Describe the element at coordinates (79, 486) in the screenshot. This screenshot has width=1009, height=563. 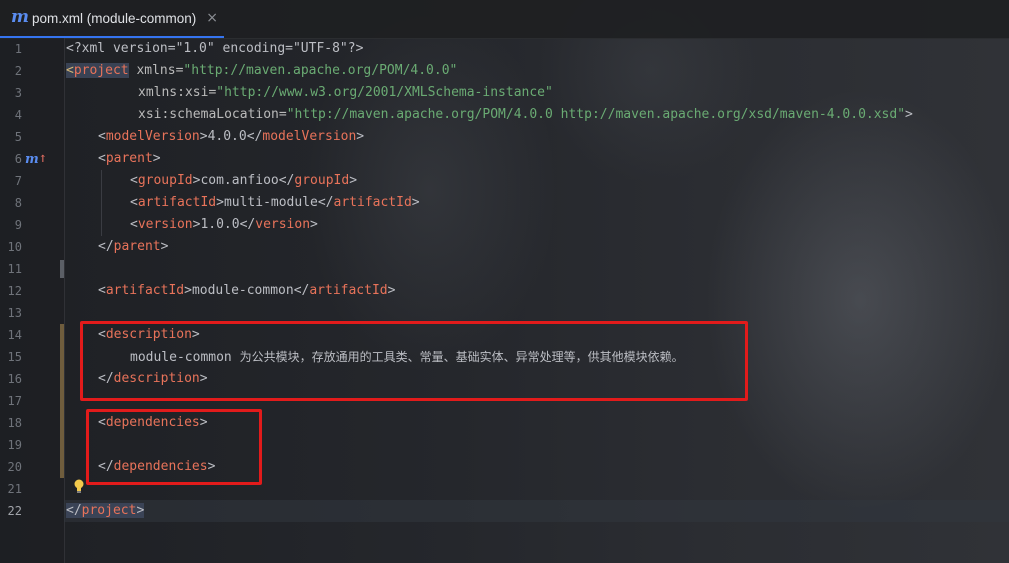
I see `lightbulb-icon` at that location.